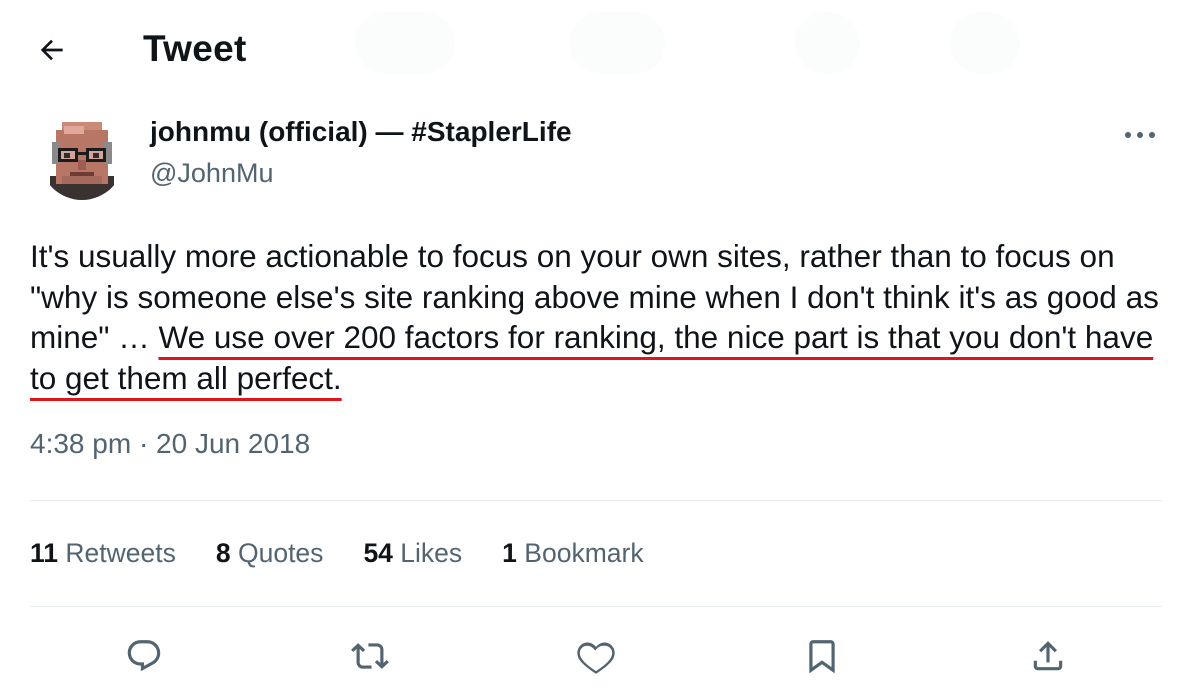  I want to click on like-button, so click(596, 656).